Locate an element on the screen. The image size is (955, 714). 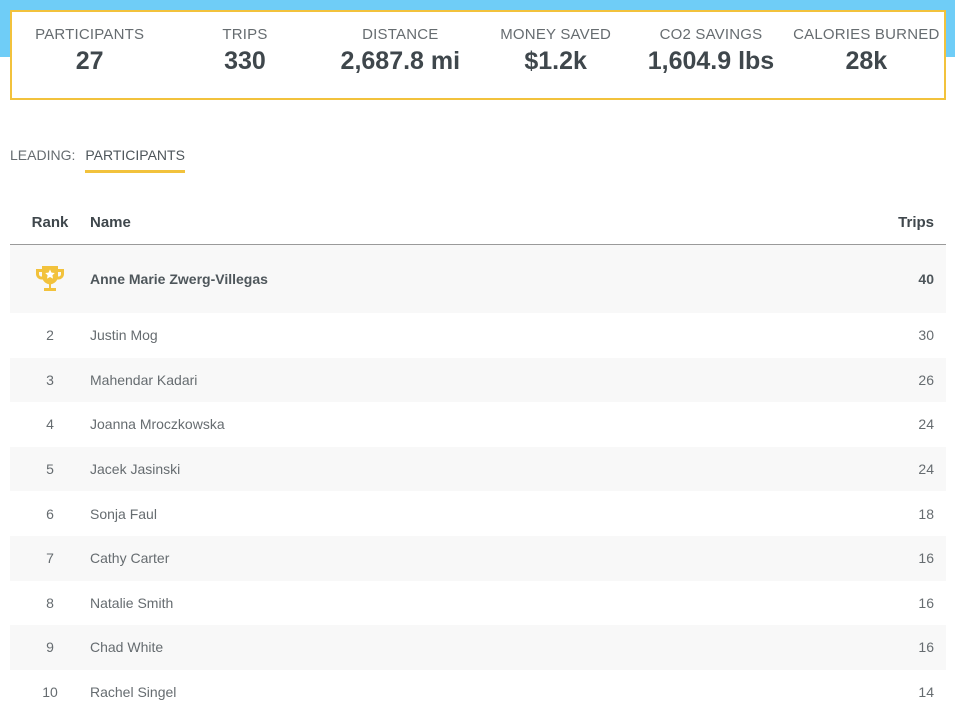
table-header: Rank Name Trips is located at coordinates (478, 222).